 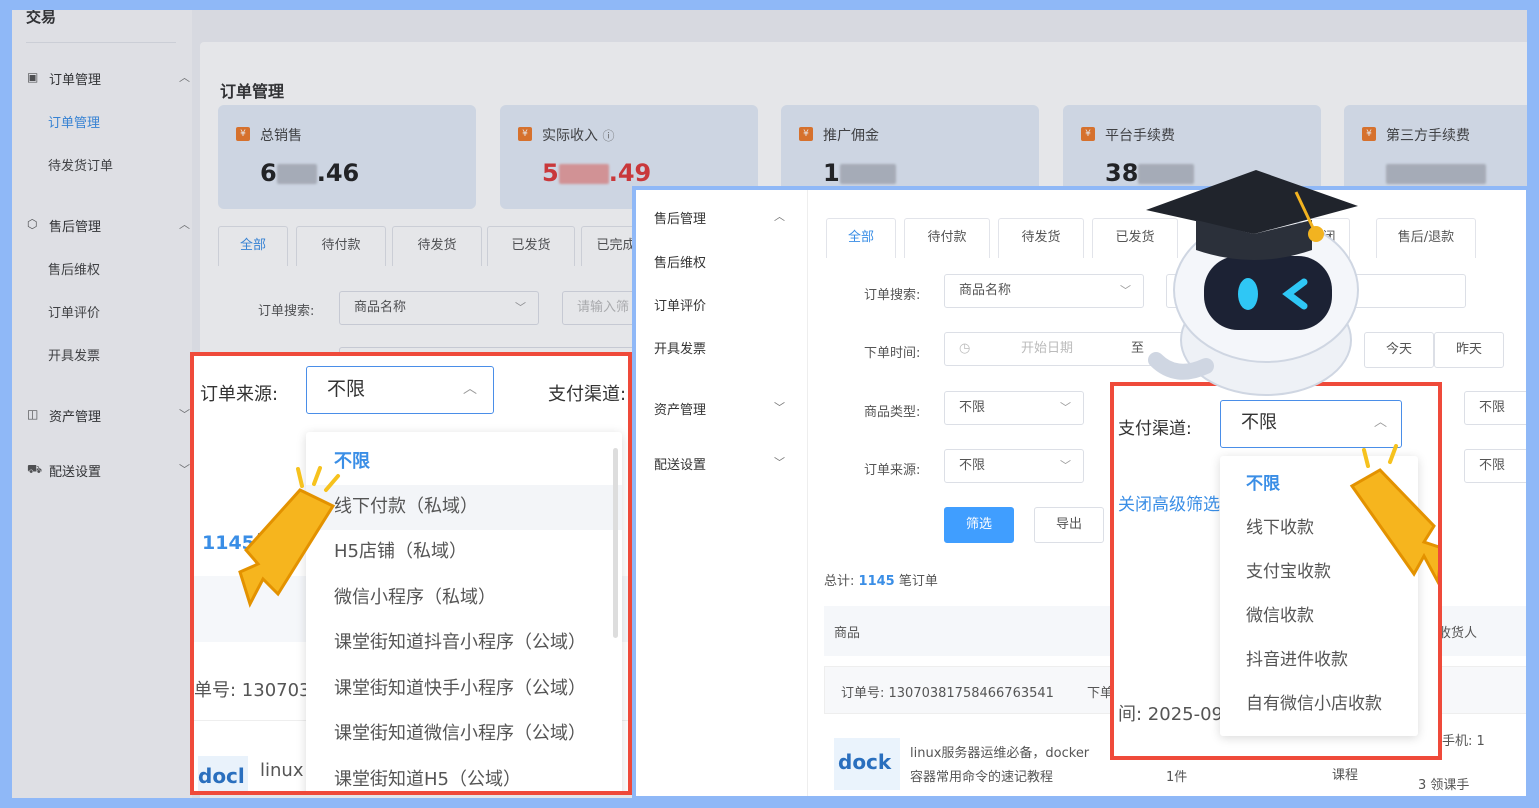 What do you see at coordinates (965, 348) in the screenshot?
I see `clock-icon: ◷` at bounding box center [965, 348].